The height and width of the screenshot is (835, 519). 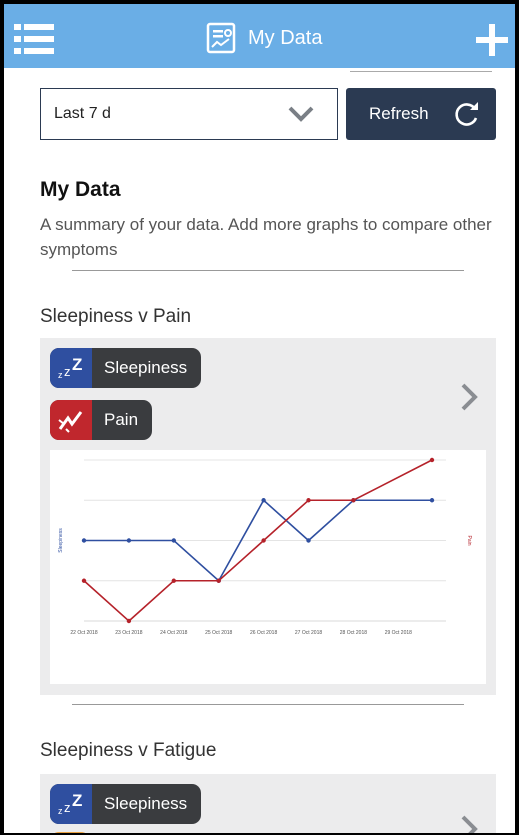 What do you see at coordinates (263, 633) in the screenshot?
I see `x-tick-label: 26 Oct 2018` at bounding box center [263, 633].